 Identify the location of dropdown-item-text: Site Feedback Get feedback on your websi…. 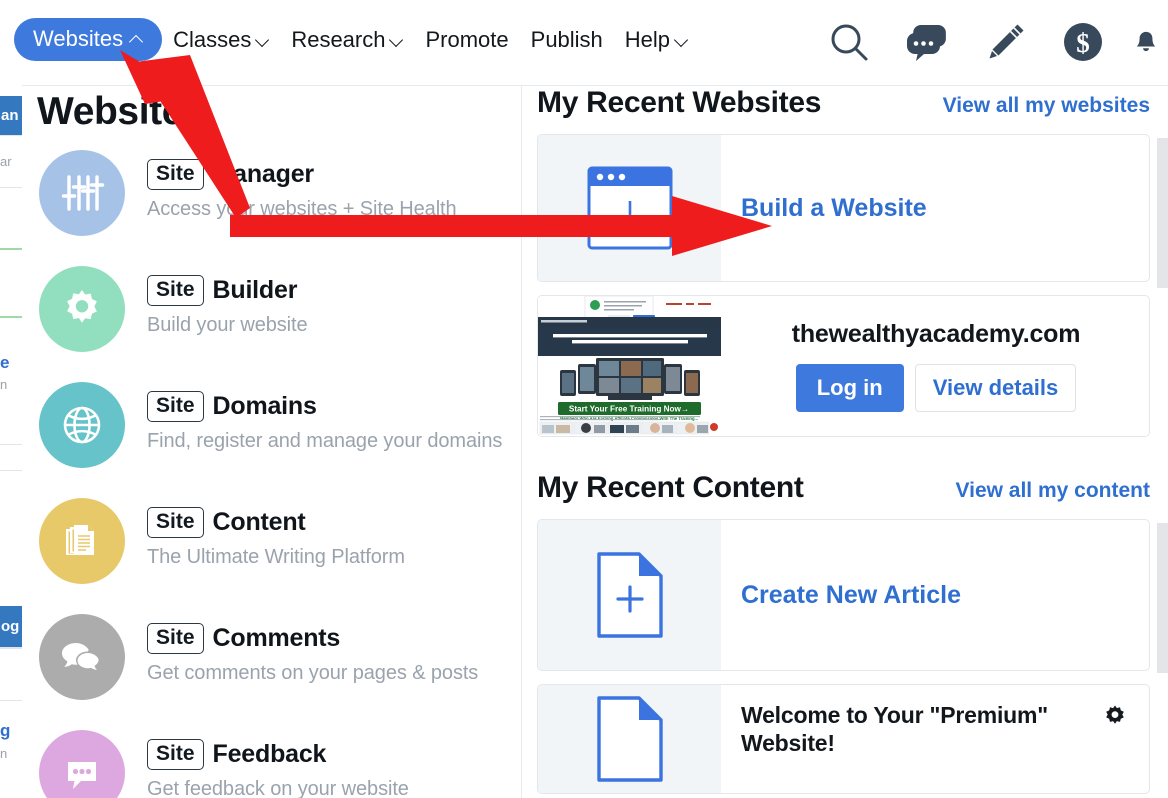
(278, 763).